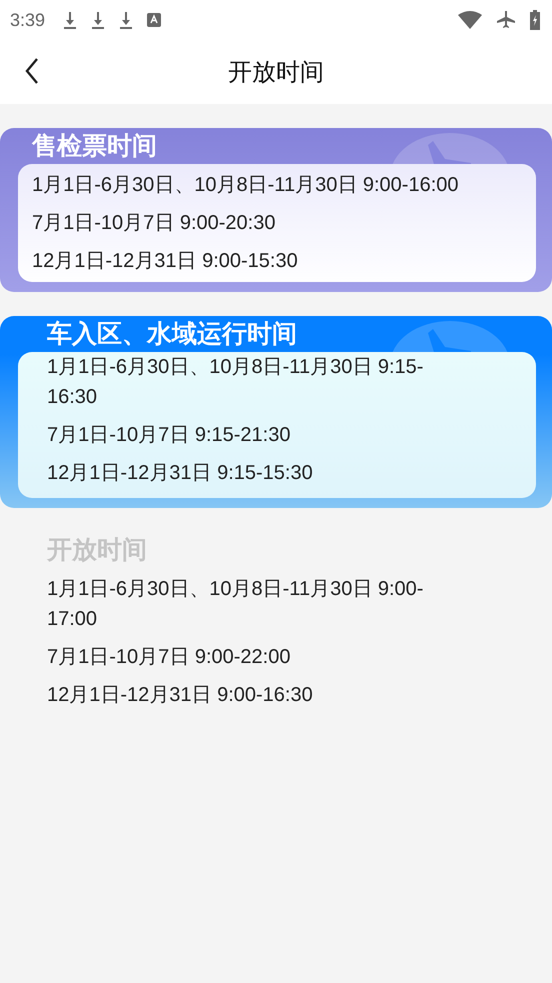  I want to click on time-range-text: 12月1日-12月31日 9:15-15:30, so click(180, 473).